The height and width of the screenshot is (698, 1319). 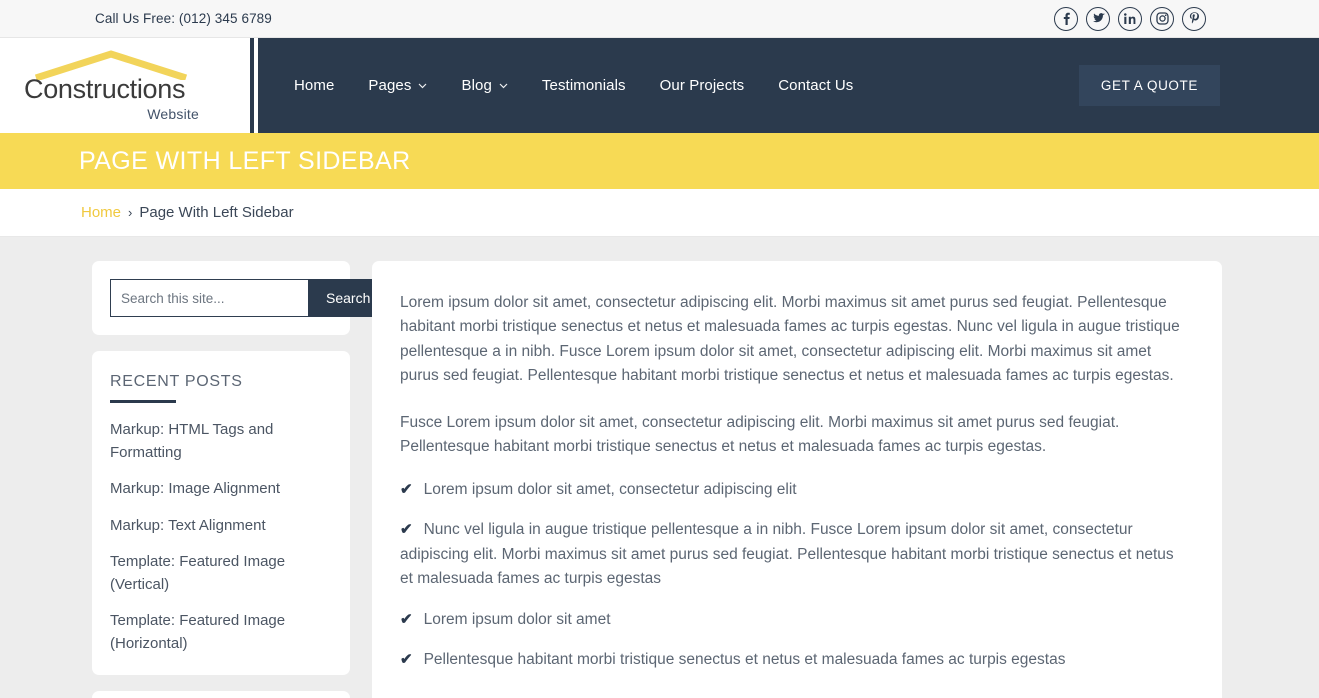 I want to click on nav-label: Contact Us, so click(x=816, y=85).